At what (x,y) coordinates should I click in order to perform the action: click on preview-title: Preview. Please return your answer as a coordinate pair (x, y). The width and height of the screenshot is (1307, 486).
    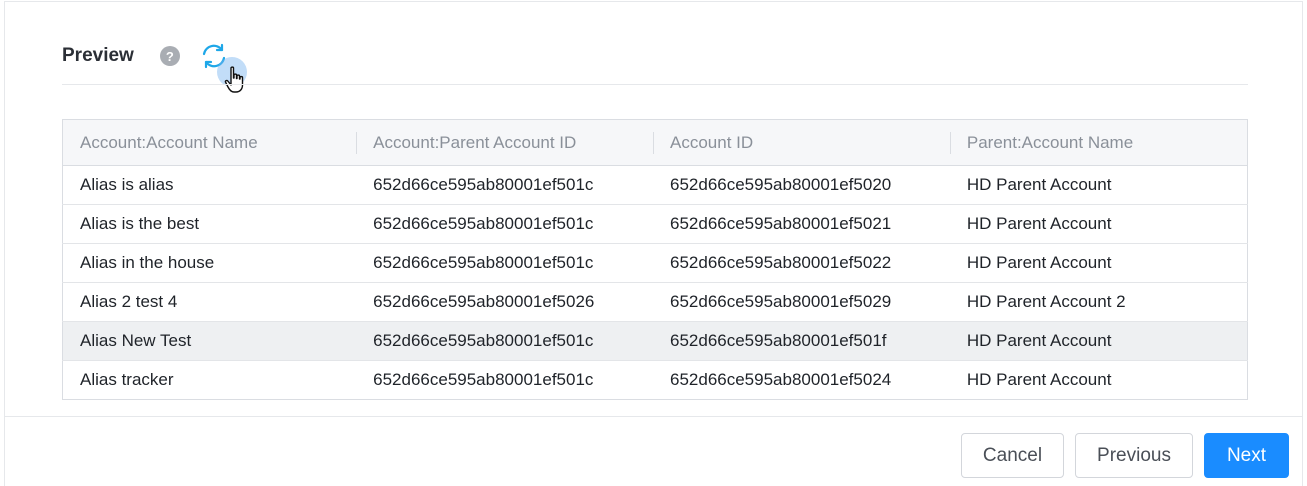
    Looking at the image, I should click on (98, 55).